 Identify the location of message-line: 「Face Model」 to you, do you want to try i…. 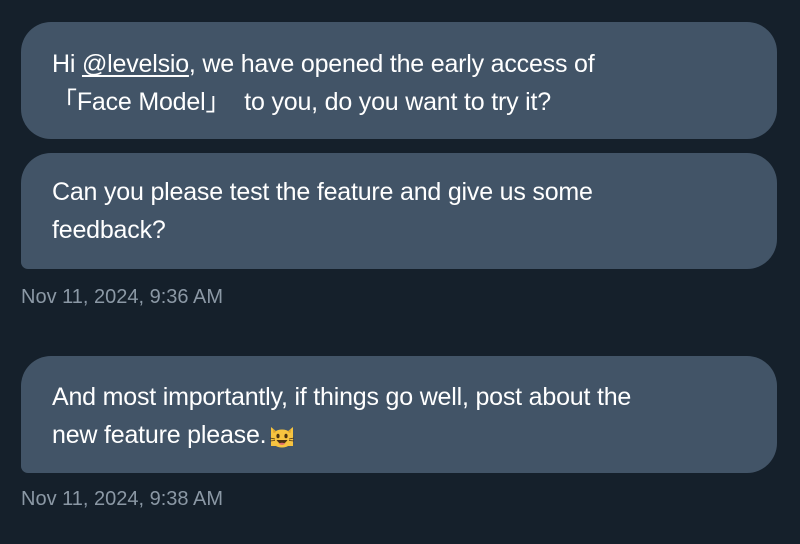
(399, 102).